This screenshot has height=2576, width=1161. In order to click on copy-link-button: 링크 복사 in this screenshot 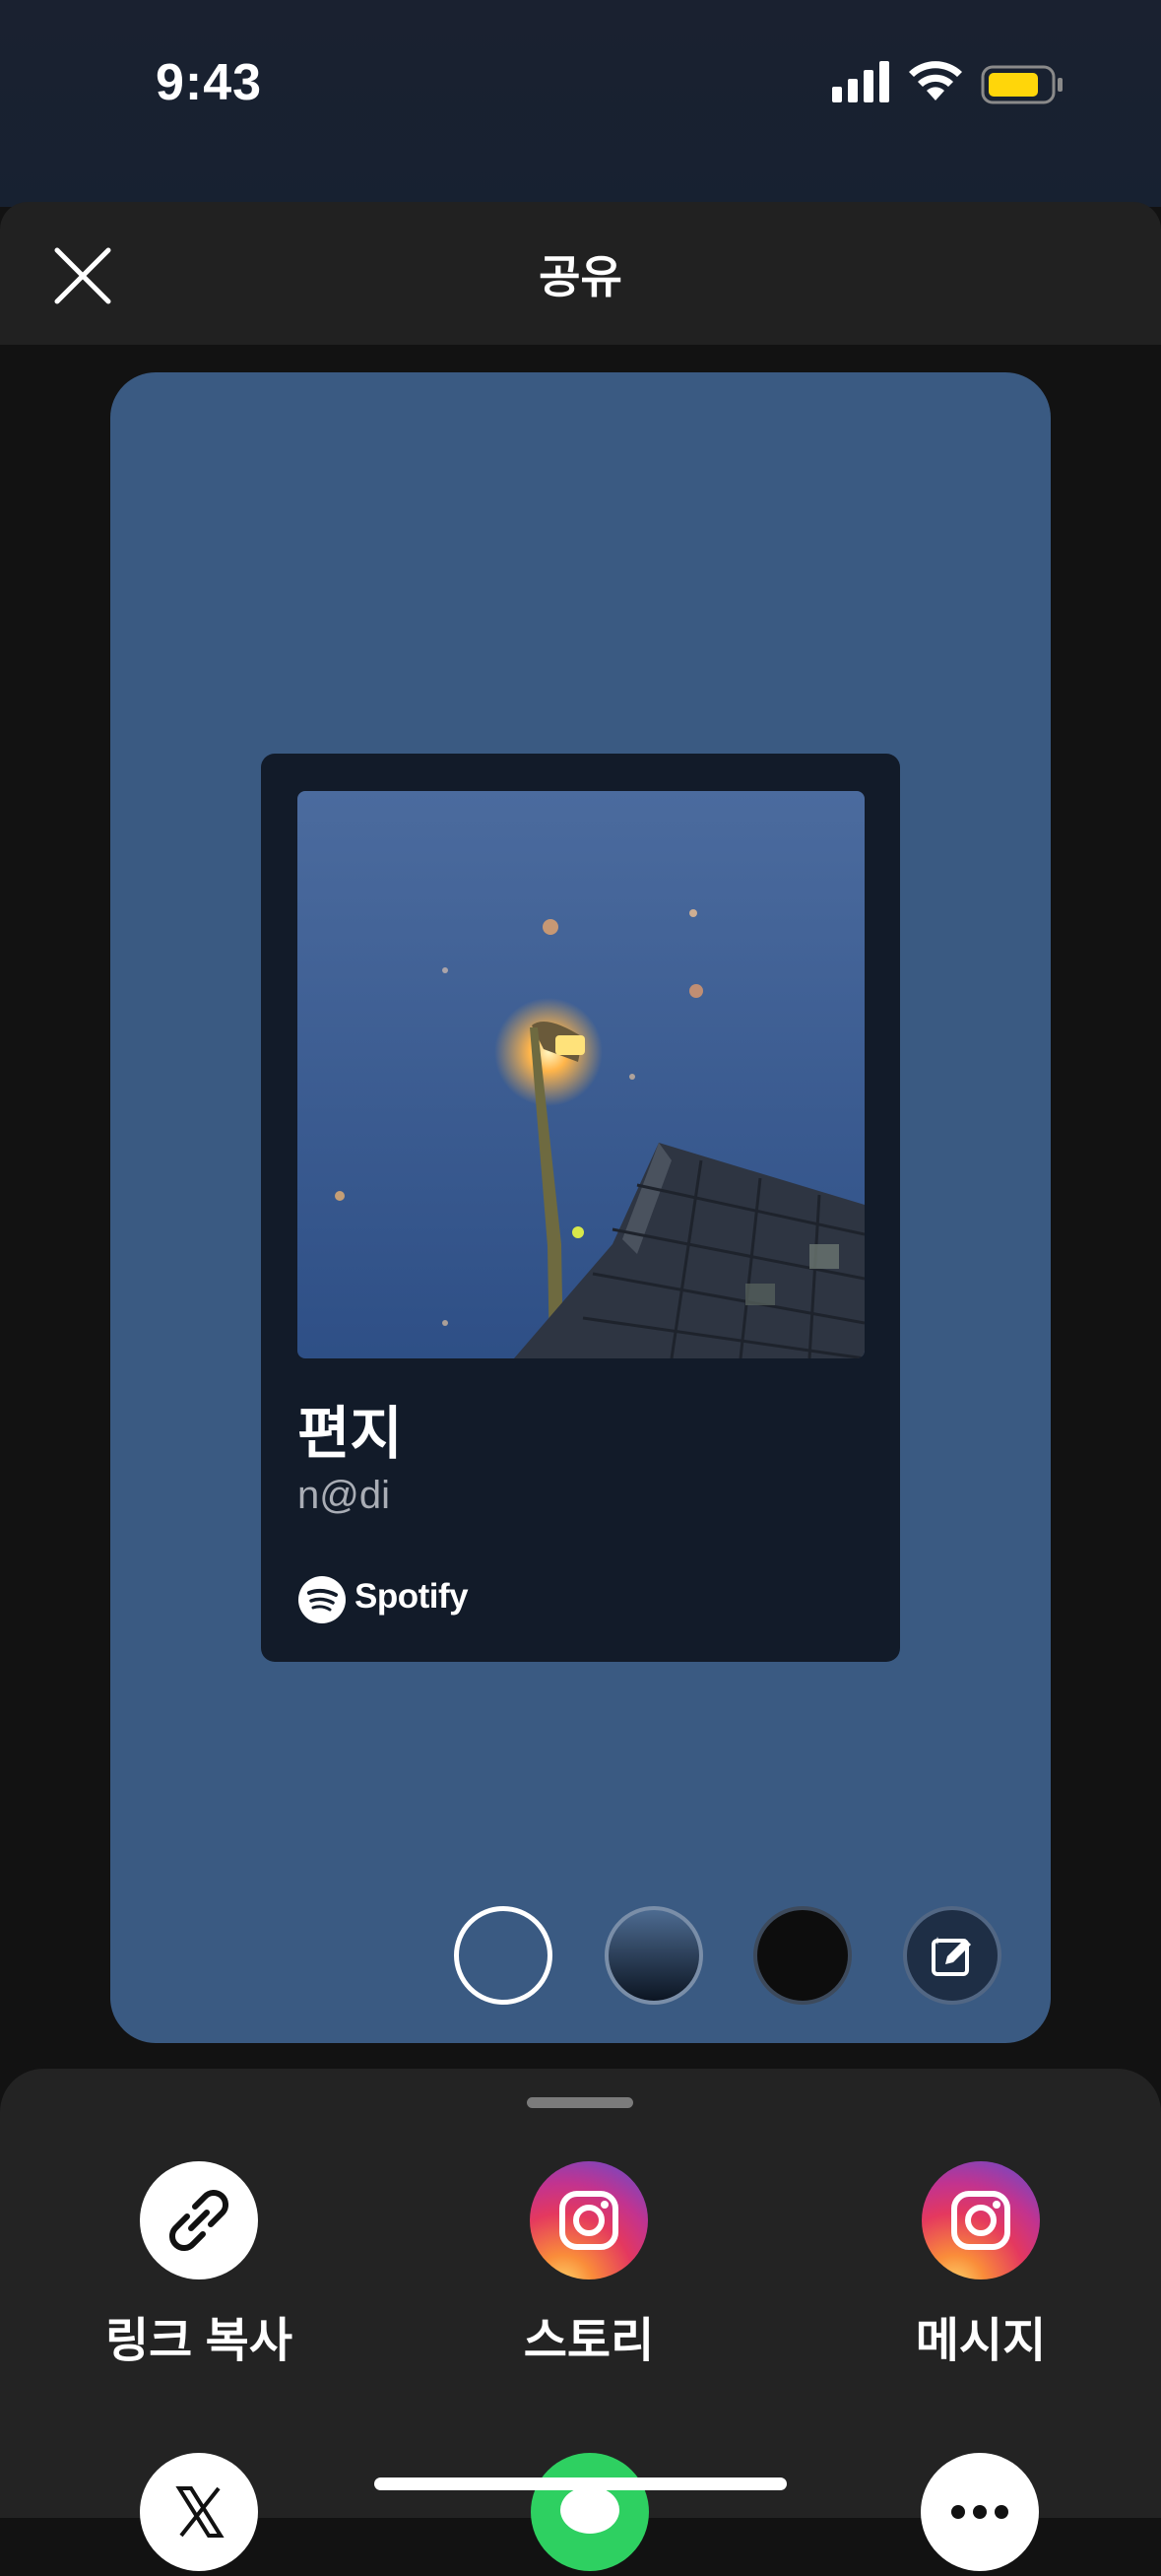, I will do `click(199, 2266)`.